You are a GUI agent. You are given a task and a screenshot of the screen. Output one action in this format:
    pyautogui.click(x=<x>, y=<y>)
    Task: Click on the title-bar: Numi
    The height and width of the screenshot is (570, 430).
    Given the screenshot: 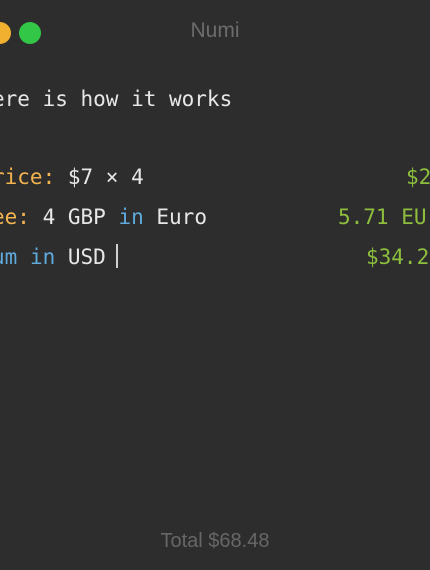 What is the action you would take?
    pyautogui.click(x=215, y=31)
    